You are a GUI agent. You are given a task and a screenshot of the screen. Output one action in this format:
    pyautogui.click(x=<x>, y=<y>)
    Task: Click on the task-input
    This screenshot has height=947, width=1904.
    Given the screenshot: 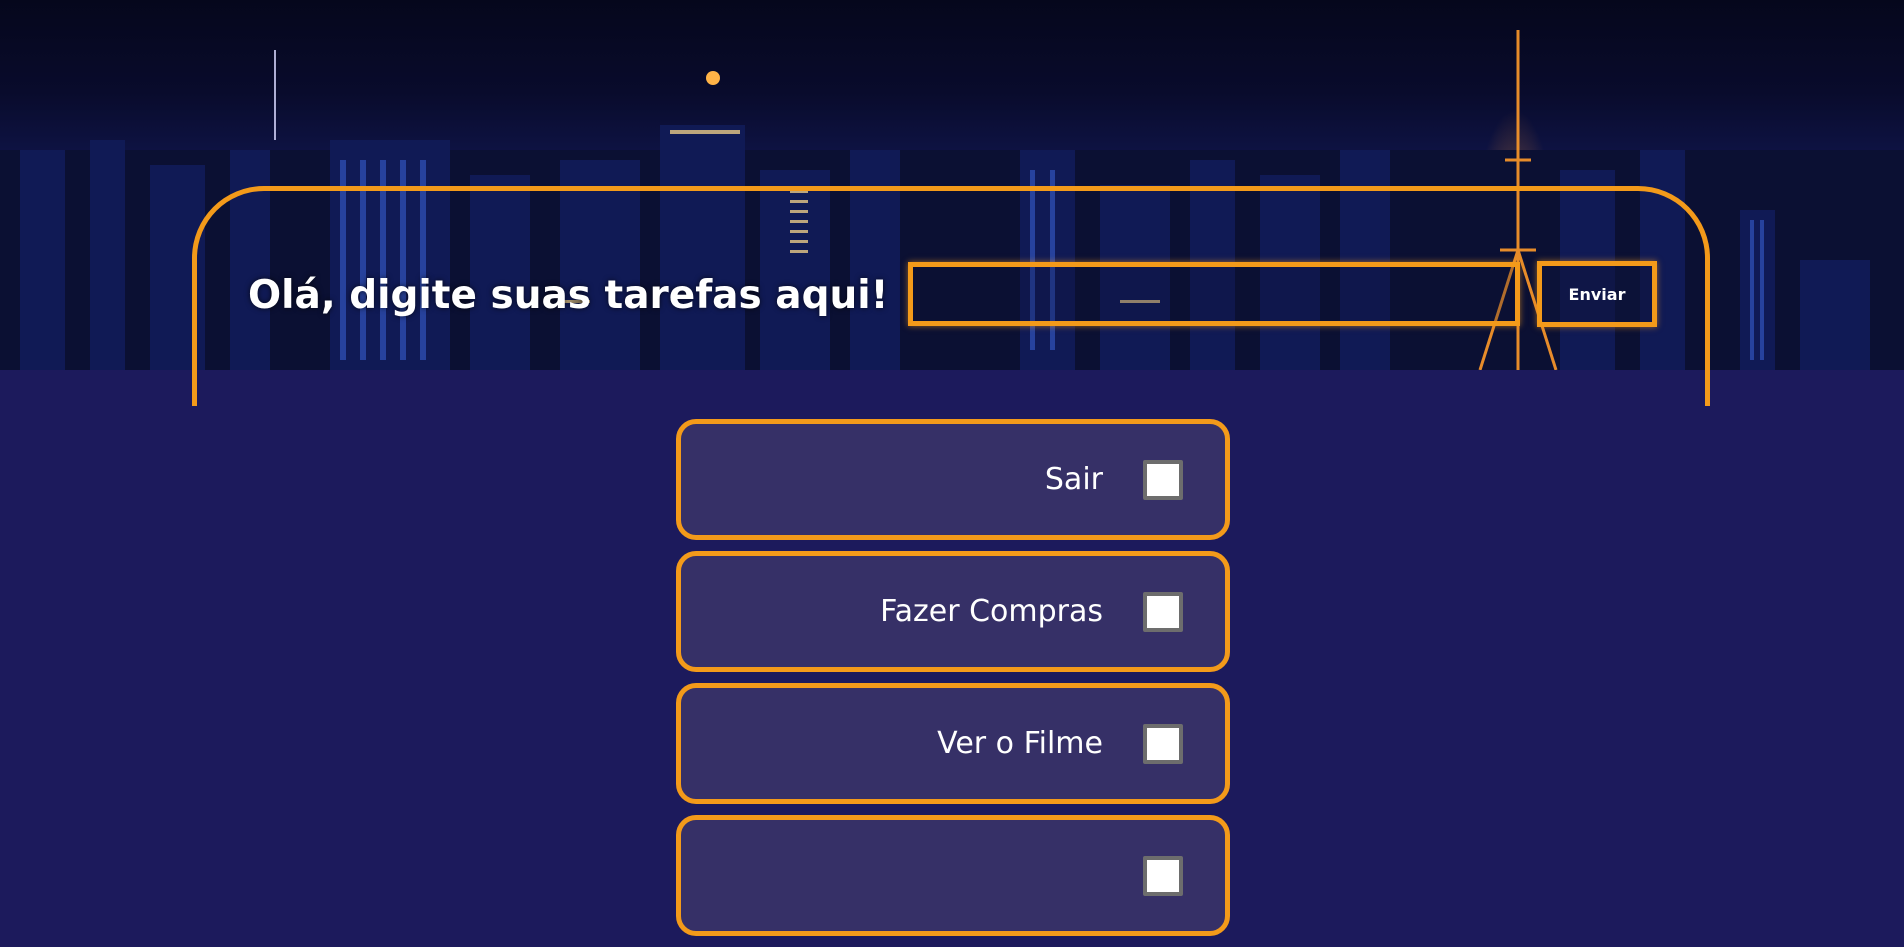 What is the action you would take?
    pyautogui.click(x=1214, y=294)
    